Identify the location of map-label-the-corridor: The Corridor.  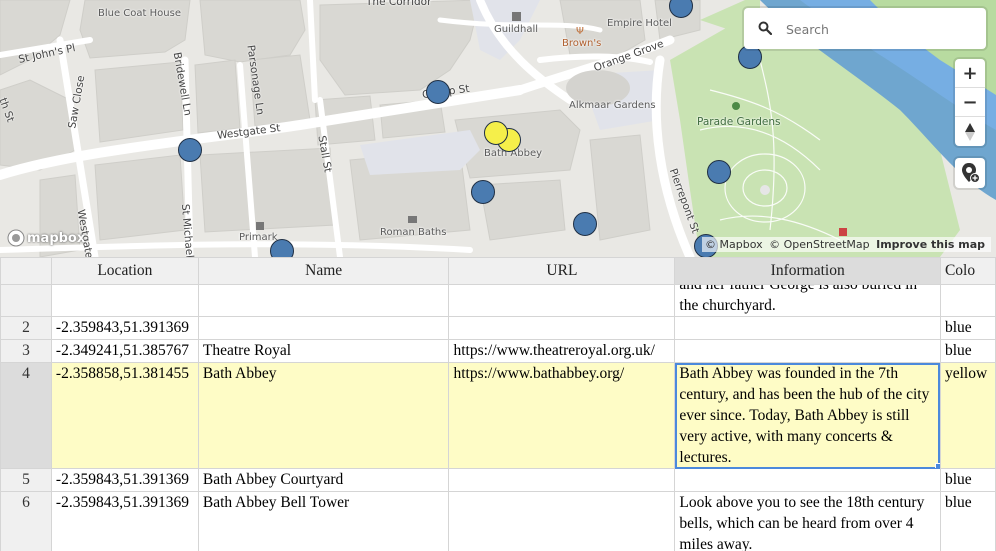
(399, 4).